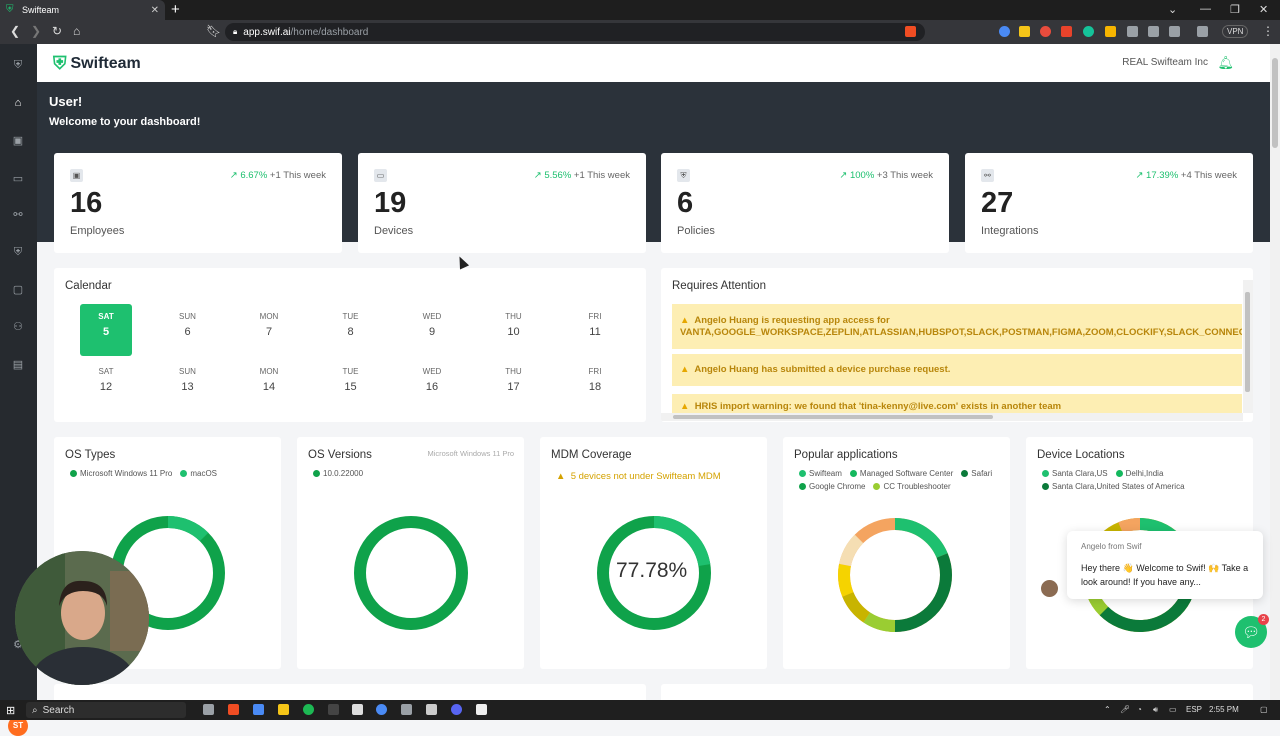  I want to click on minimize-icon: —, so click(1205, 9).